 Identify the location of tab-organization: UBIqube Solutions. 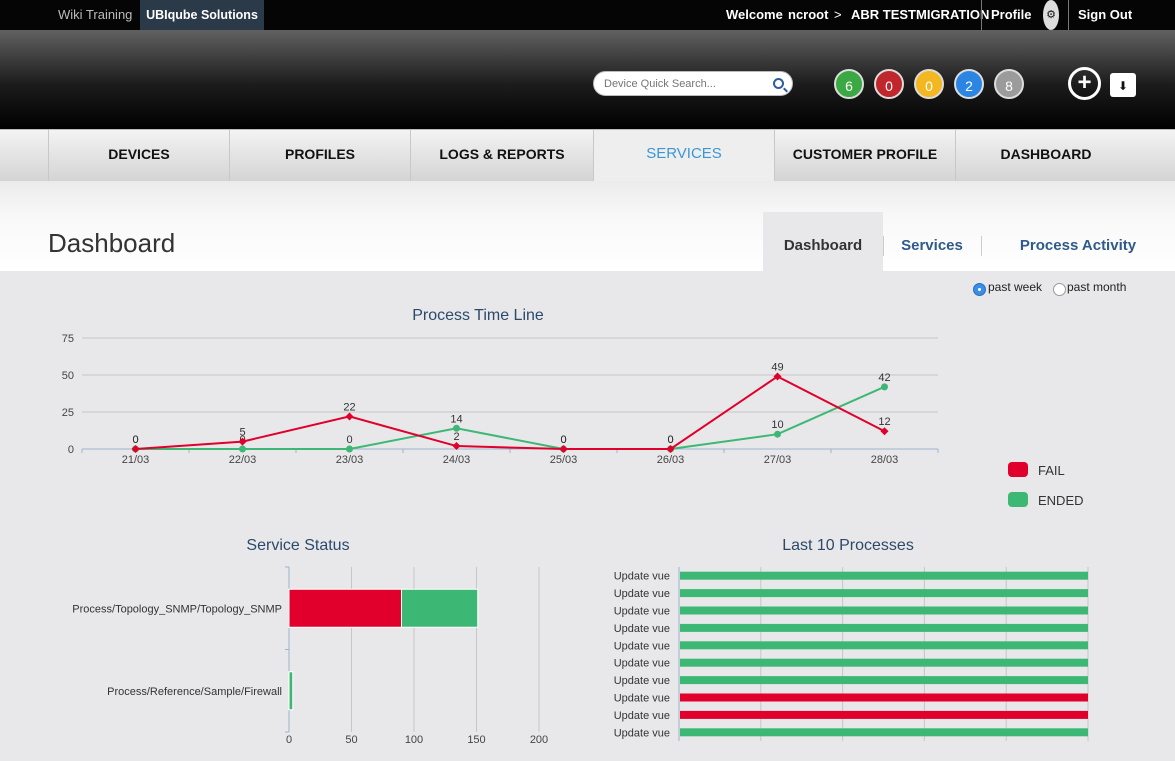
(202, 15).